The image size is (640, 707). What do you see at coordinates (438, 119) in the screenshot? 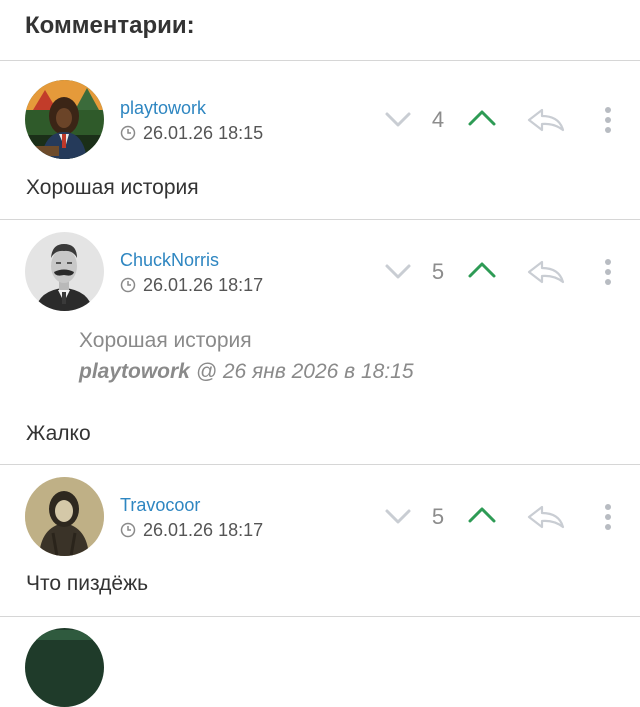
I see `vote-count: 4` at bounding box center [438, 119].